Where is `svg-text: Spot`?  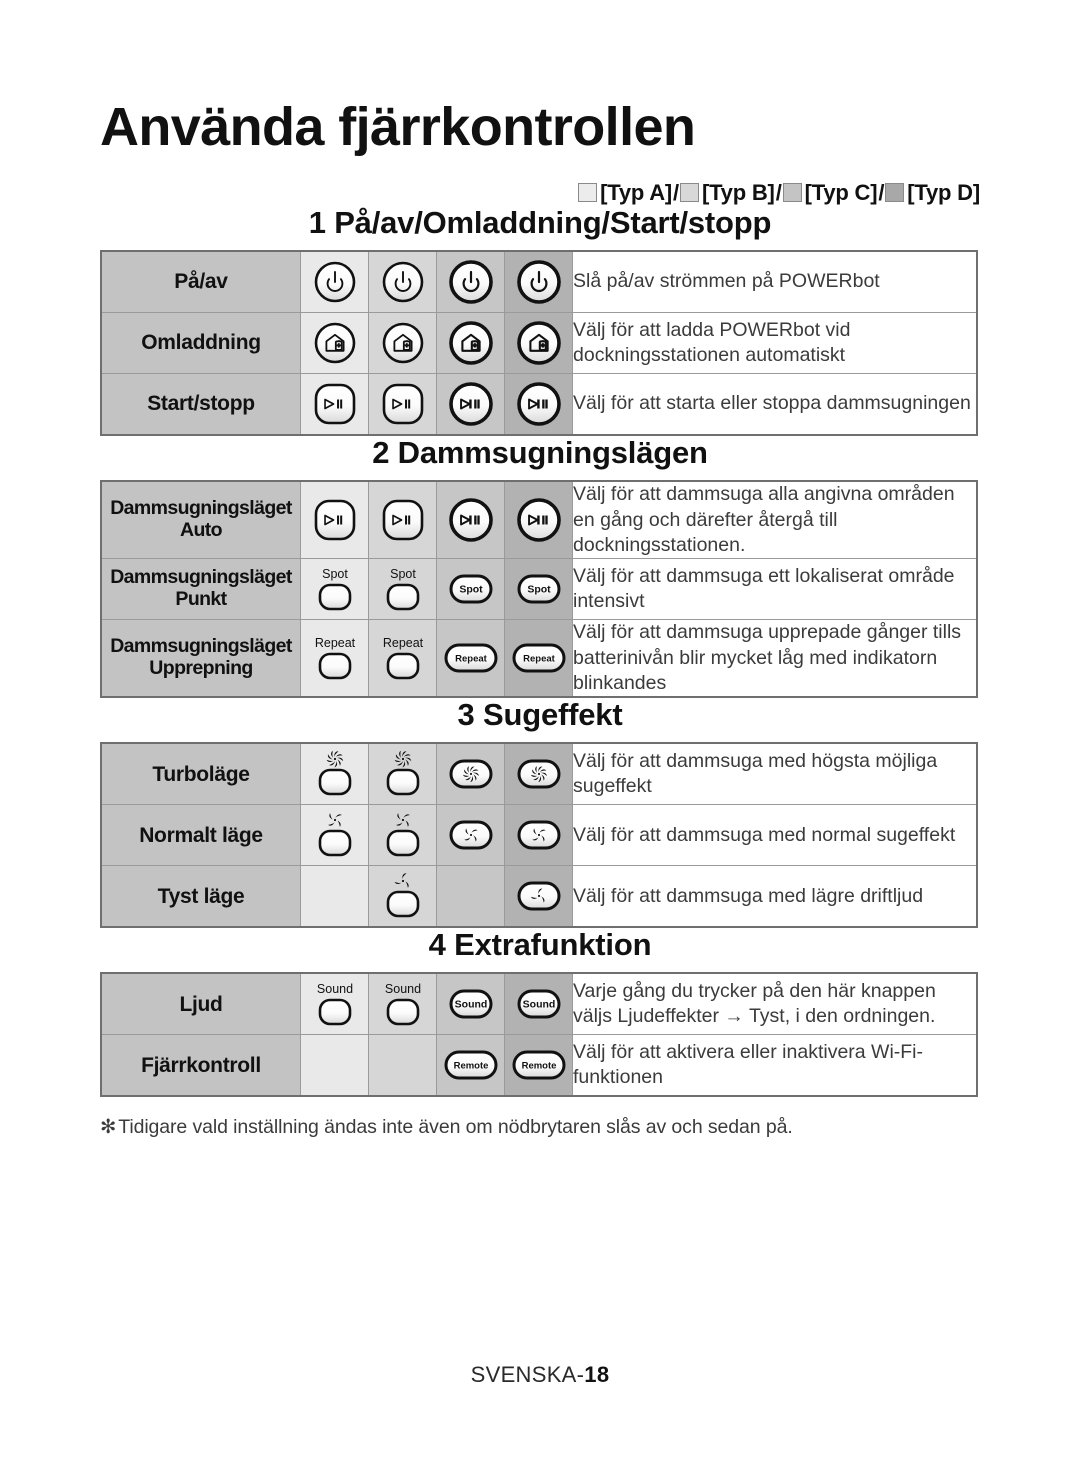 svg-text: Spot is located at coordinates (539, 590).